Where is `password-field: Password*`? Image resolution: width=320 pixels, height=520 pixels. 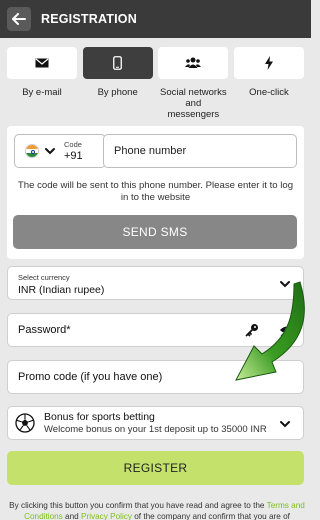
password-field: Password* is located at coordinates (155, 330).